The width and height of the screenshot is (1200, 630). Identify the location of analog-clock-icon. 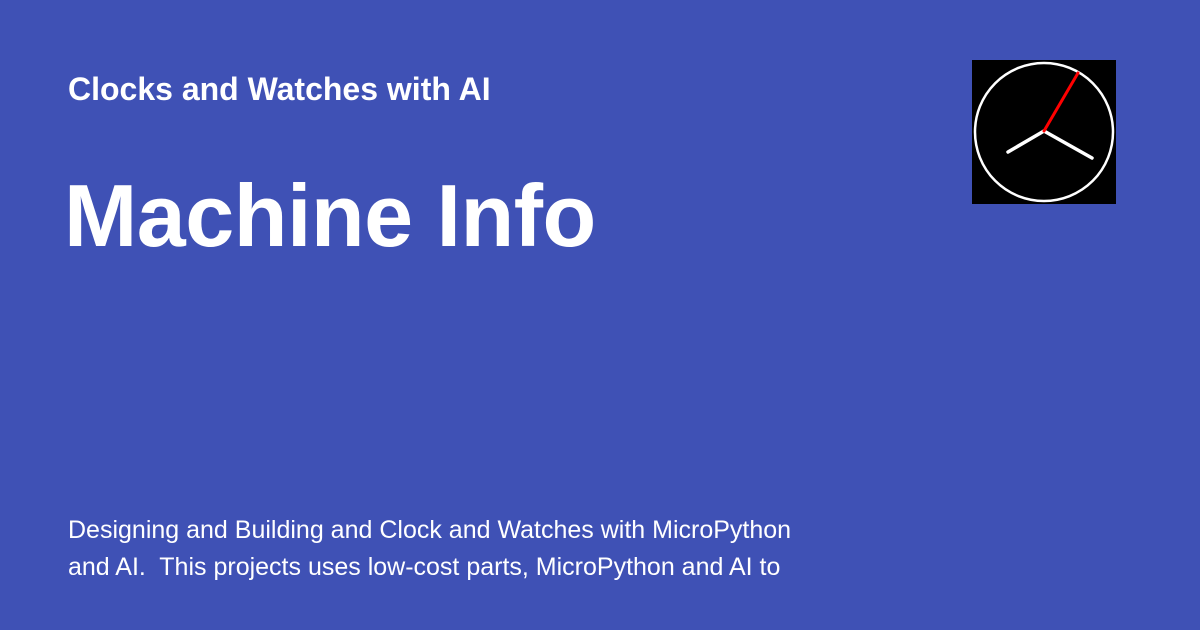
(1044, 132).